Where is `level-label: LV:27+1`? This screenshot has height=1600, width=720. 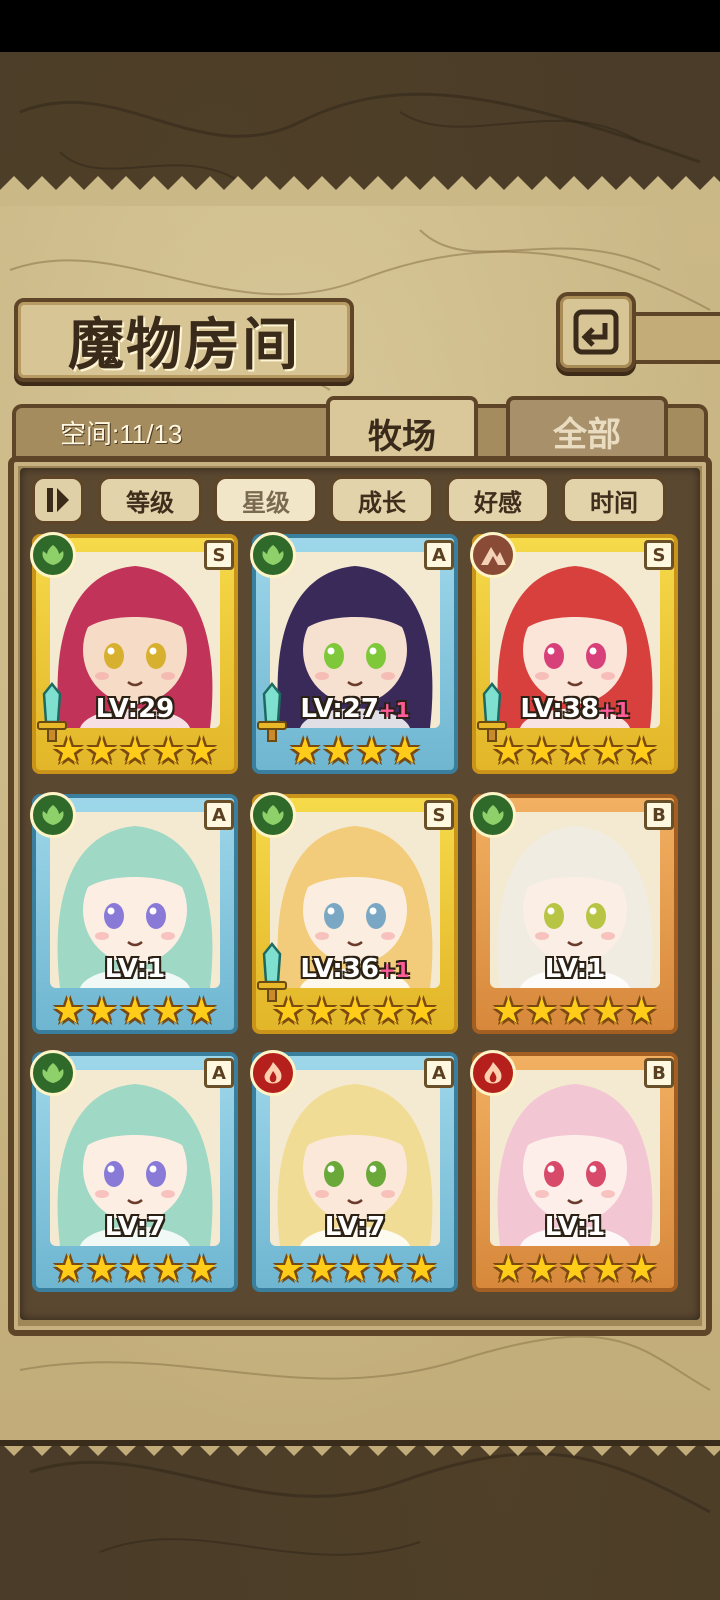 level-label: LV:27+1 is located at coordinates (355, 709).